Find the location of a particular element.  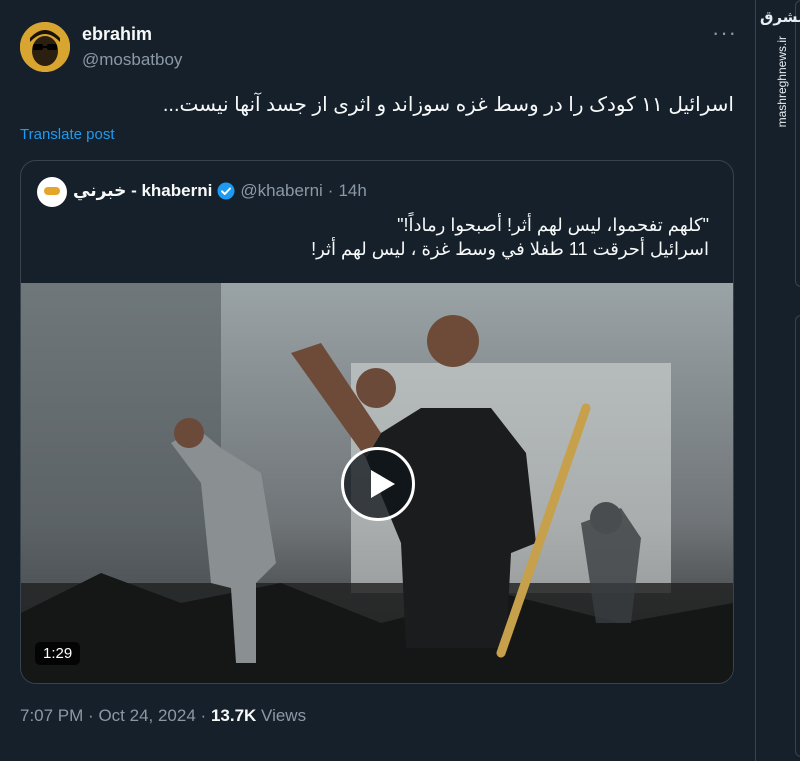

play-button is located at coordinates (378, 484).